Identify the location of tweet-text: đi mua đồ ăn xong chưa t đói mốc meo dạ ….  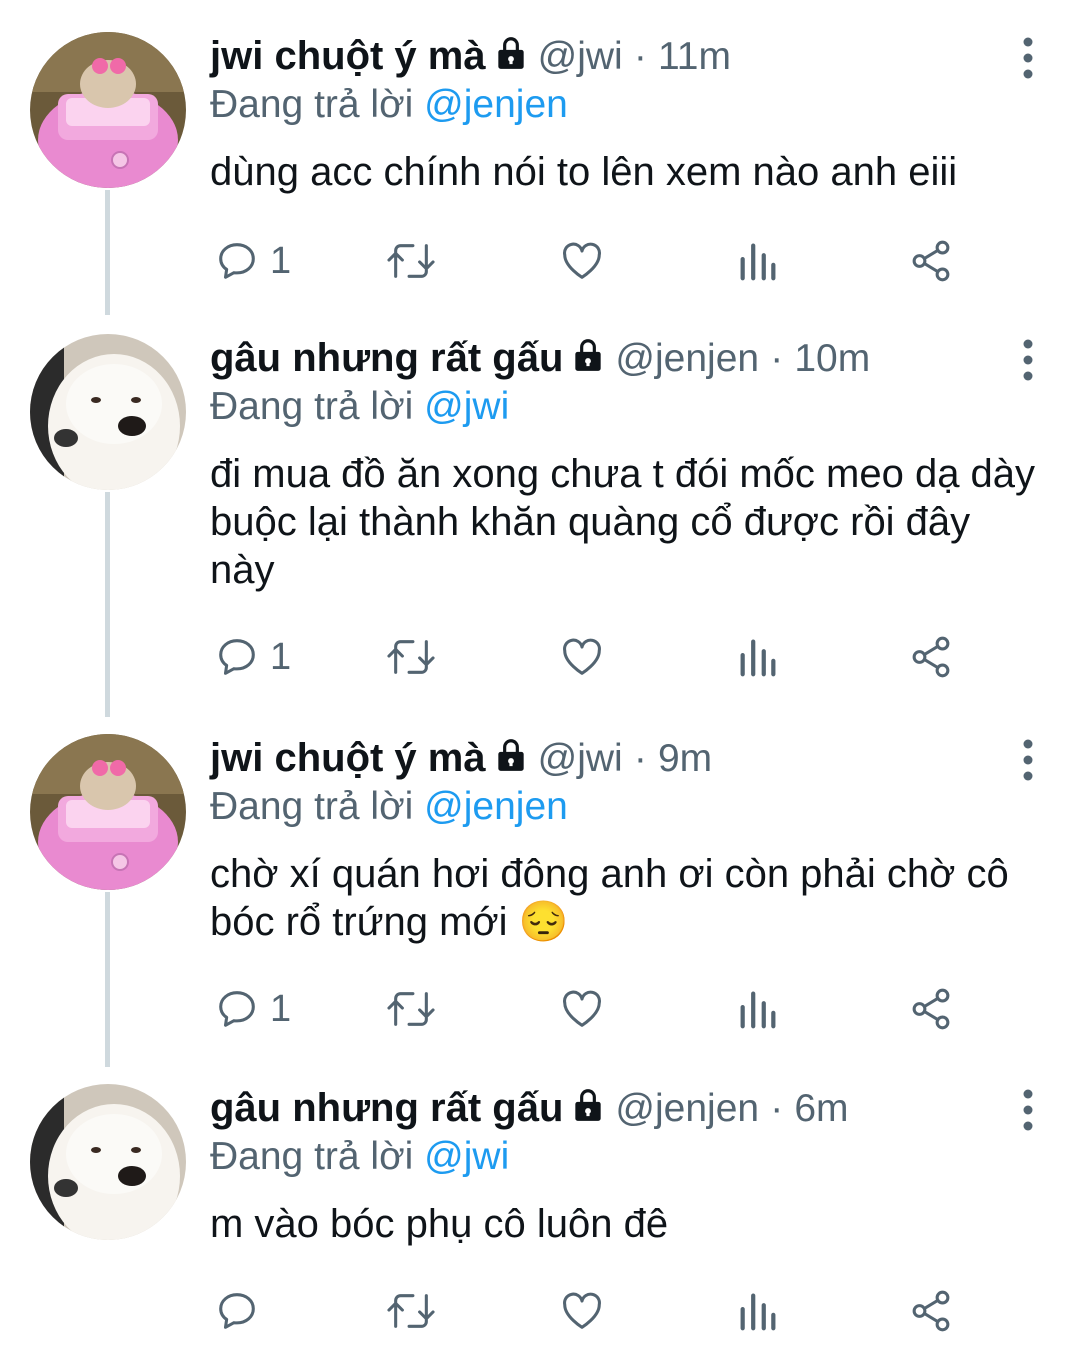
(623, 522).